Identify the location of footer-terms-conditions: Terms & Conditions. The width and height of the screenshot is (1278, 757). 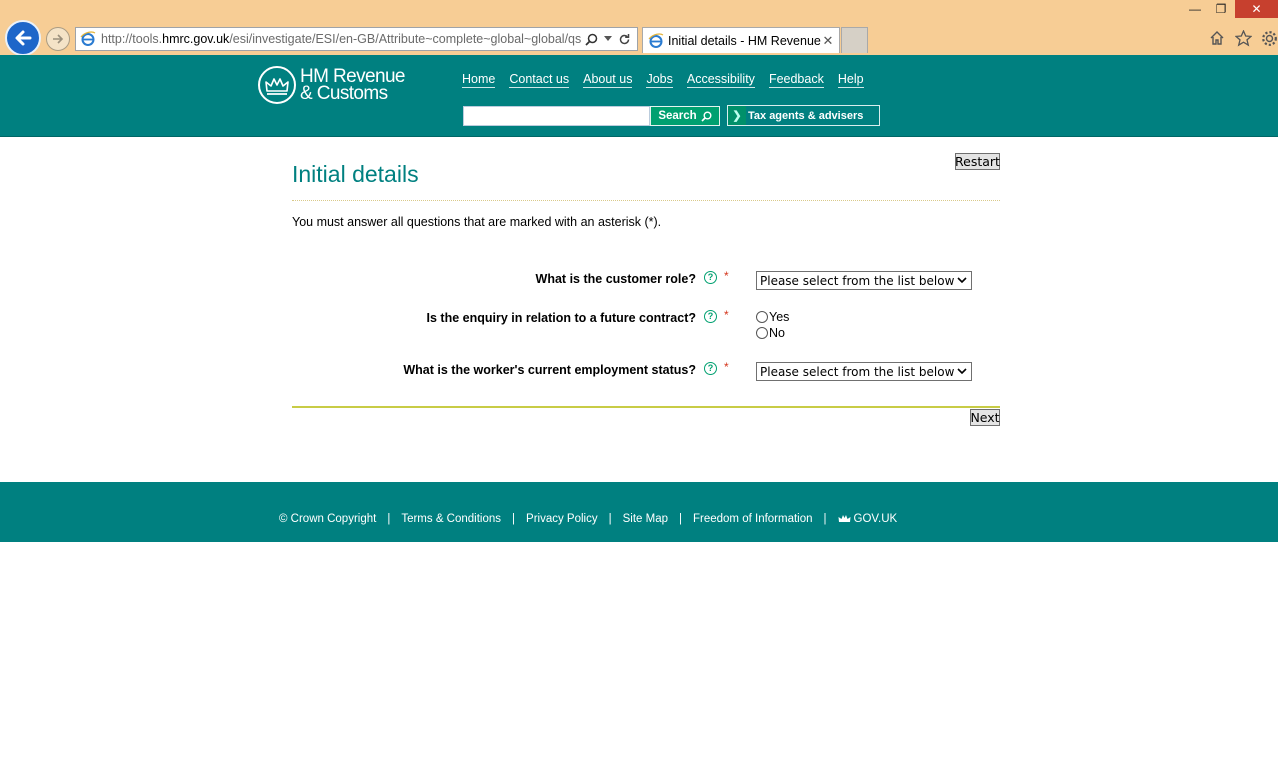
(451, 519).